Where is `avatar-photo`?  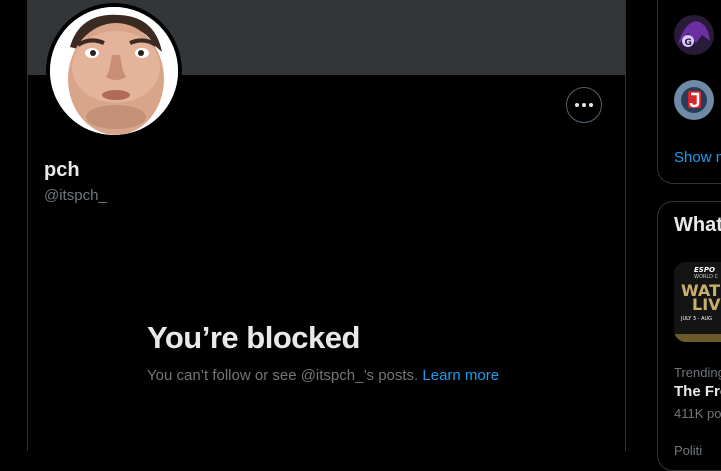 avatar-photo is located at coordinates (114, 71).